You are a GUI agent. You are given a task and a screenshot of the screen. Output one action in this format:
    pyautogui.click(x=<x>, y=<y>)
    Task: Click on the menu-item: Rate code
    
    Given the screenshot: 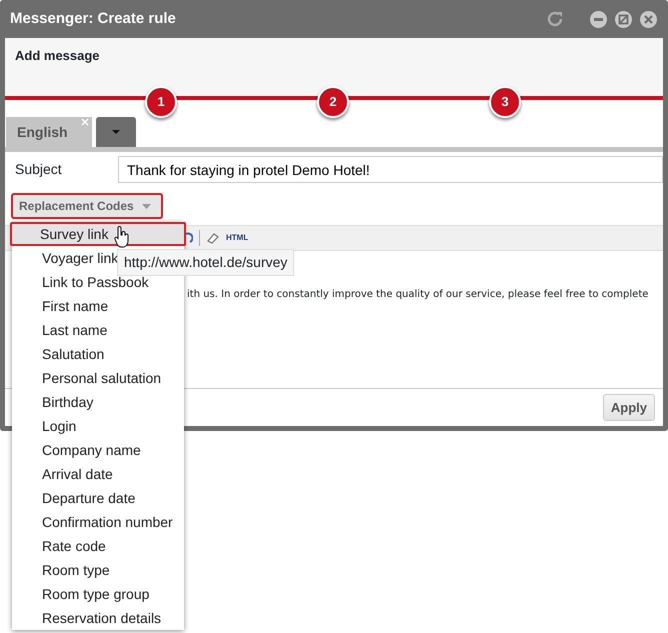 What is the action you would take?
    pyautogui.click(x=98, y=546)
    